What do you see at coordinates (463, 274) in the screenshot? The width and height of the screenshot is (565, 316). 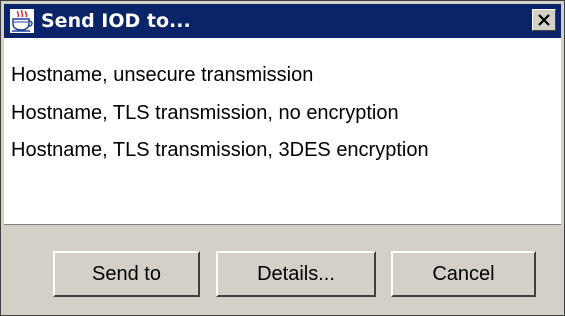 I see `cancel-button: Cancel` at bounding box center [463, 274].